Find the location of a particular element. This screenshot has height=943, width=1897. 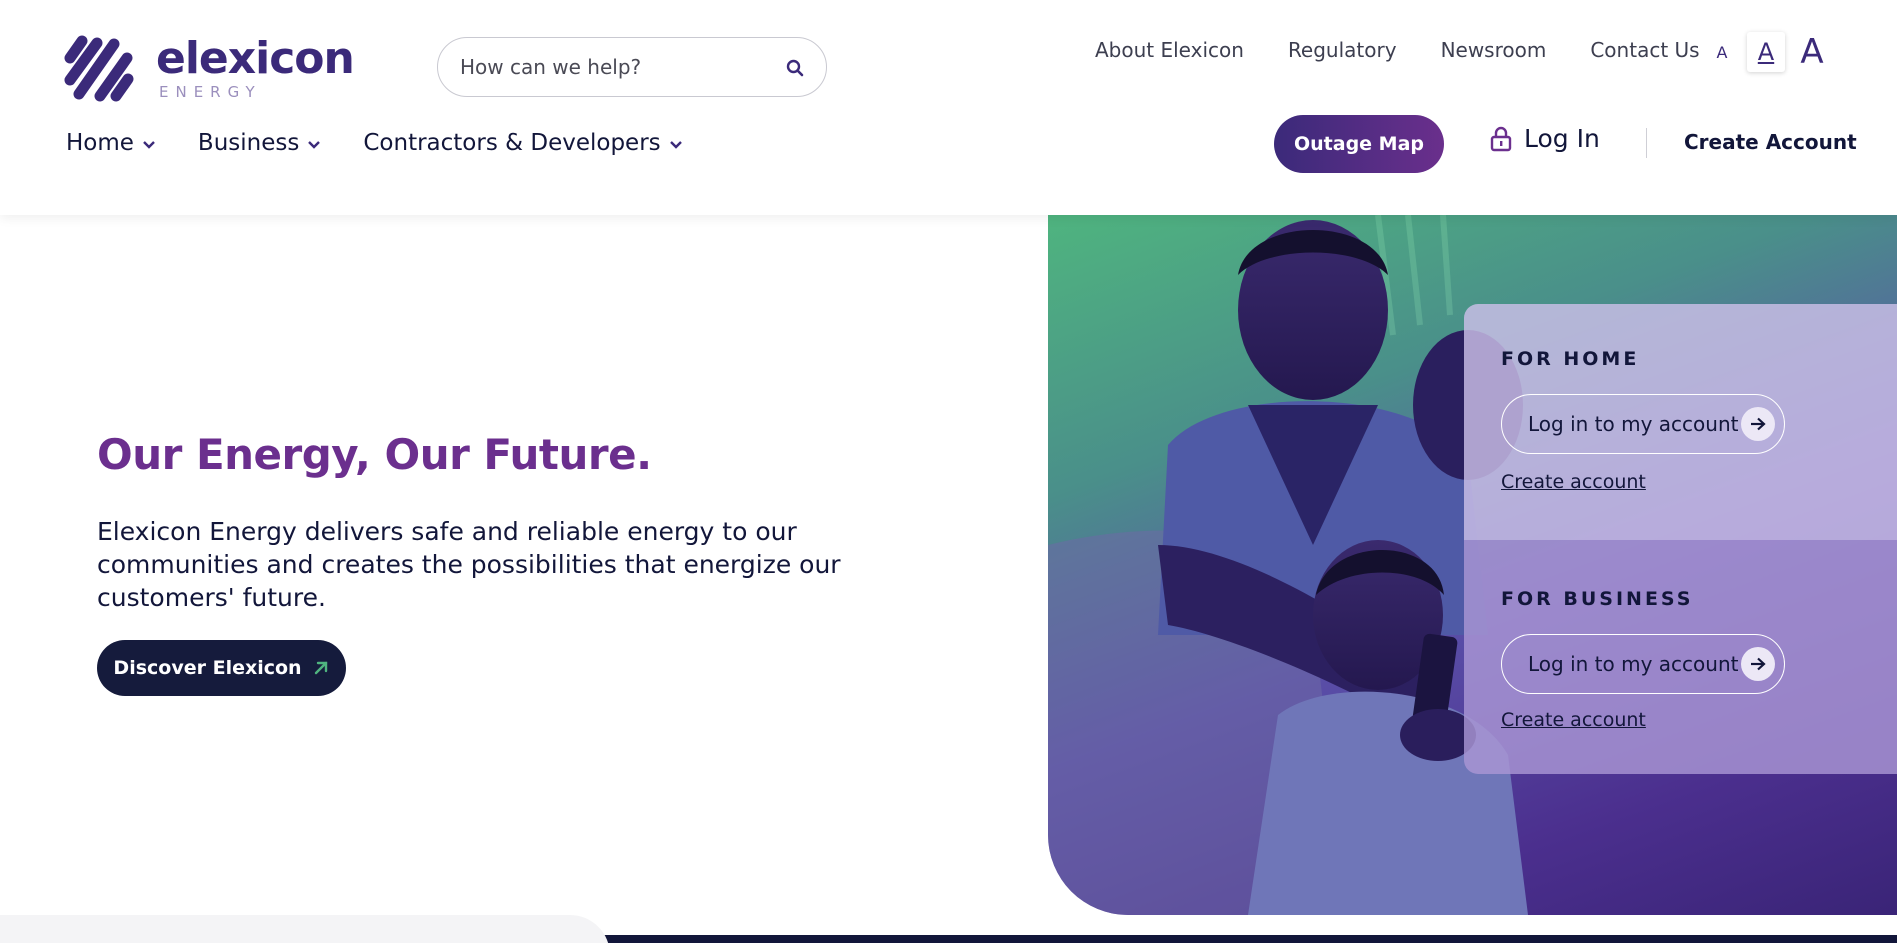

search-input is located at coordinates (610, 67).